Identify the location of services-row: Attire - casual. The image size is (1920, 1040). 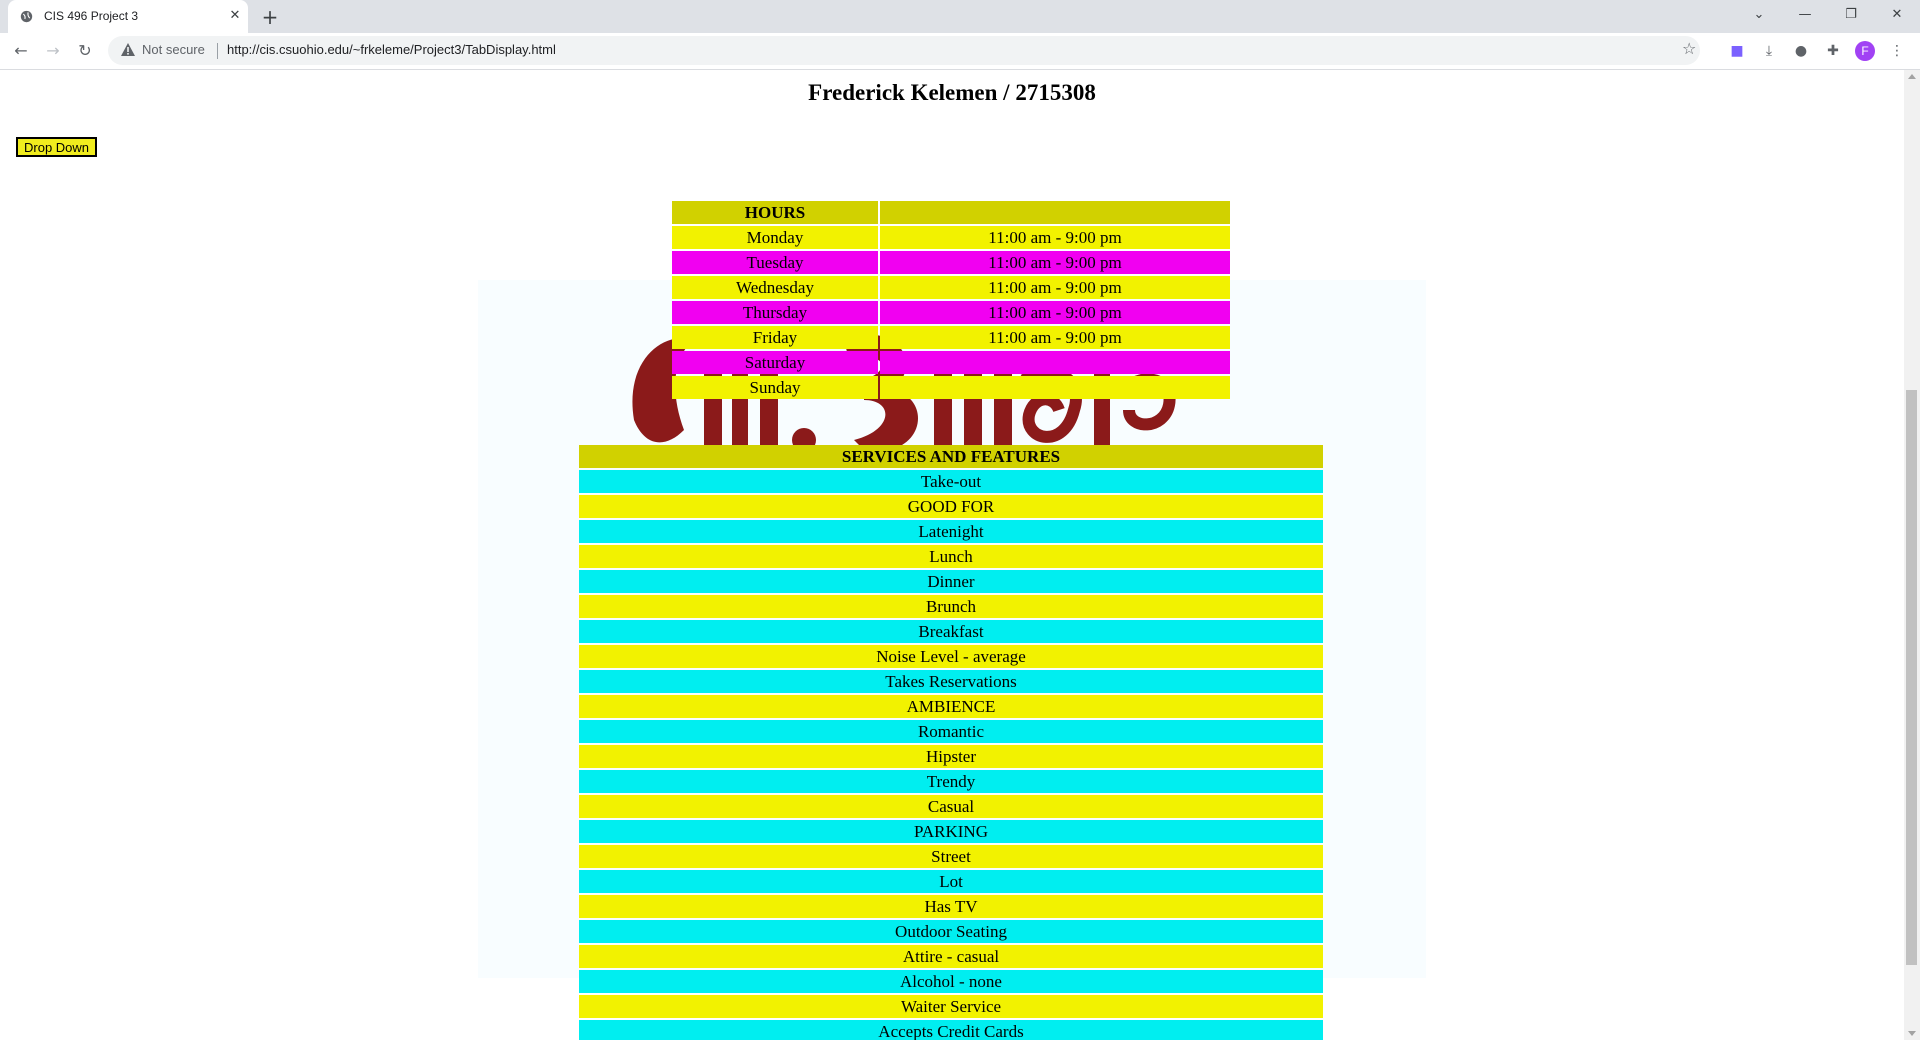
(951, 956).